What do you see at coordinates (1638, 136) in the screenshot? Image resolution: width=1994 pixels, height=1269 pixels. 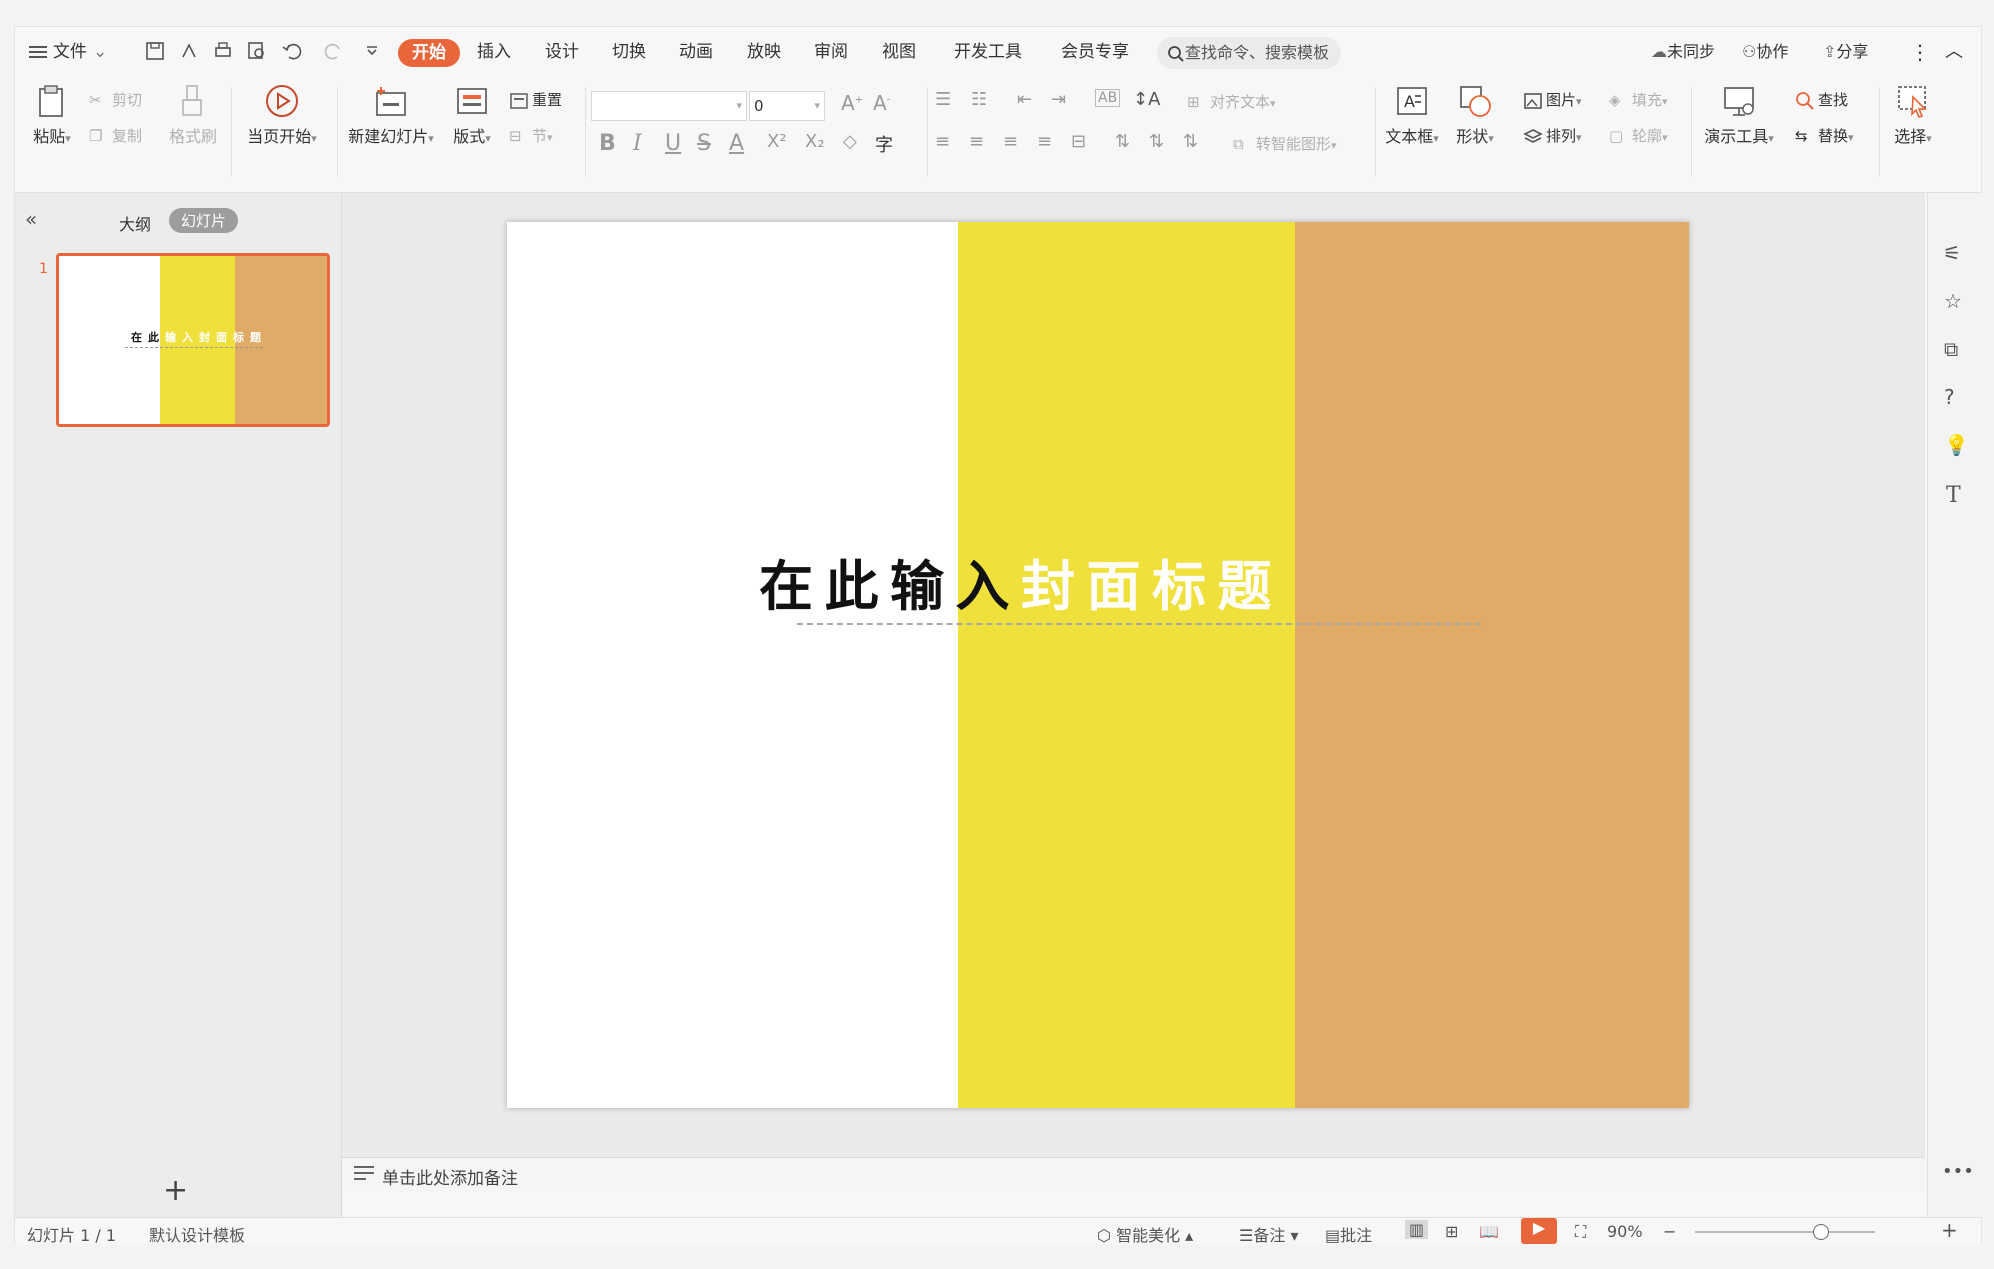 I see `outline-button: ▢ 轮廓▾` at bounding box center [1638, 136].